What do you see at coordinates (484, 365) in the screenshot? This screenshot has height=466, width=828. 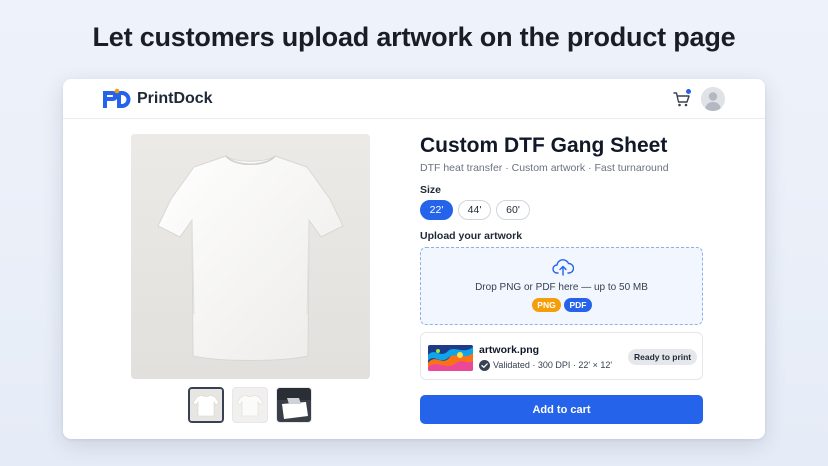 I see `check-circle-icon` at bounding box center [484, 365].